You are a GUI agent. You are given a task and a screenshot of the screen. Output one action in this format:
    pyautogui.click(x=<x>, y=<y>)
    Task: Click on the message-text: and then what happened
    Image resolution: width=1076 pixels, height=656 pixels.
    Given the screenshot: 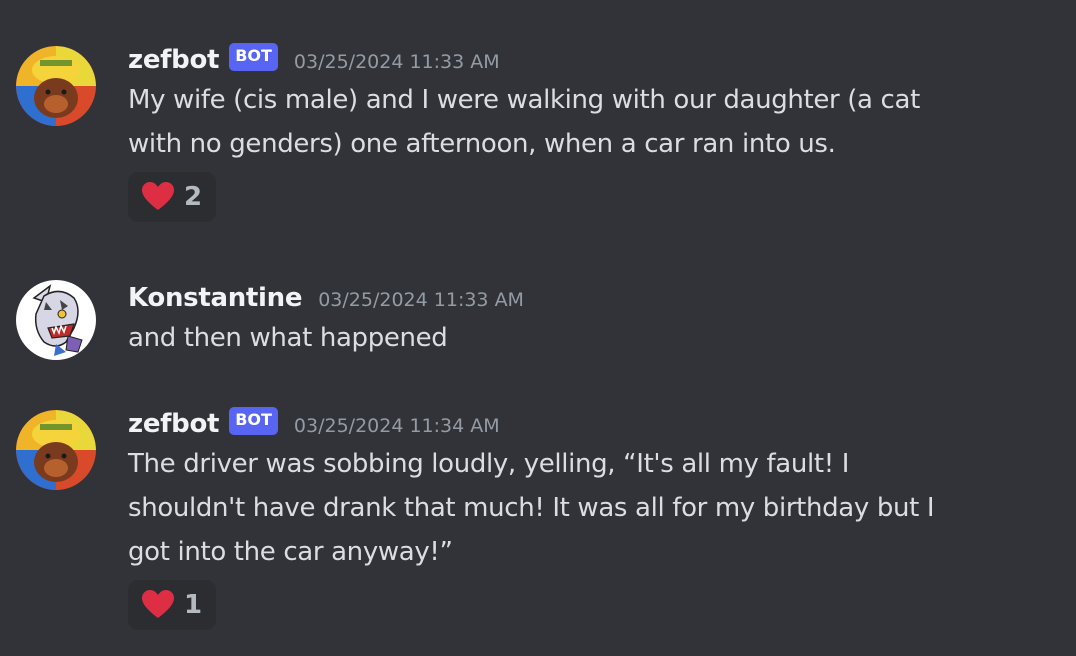 What is the action you would take?
    pyautogui.click(x=288, y=338)
    